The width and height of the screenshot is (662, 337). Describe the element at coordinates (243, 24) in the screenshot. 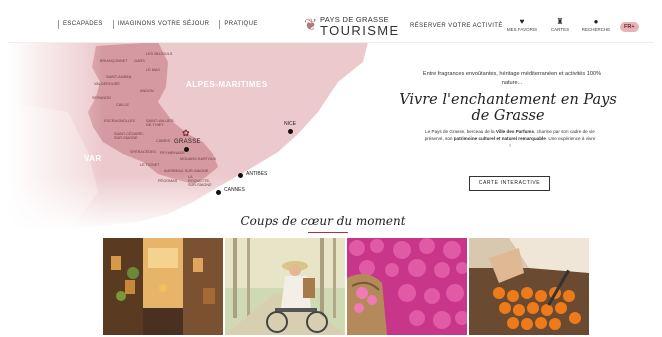

I see `nav-pratique: Pratique` at that location.